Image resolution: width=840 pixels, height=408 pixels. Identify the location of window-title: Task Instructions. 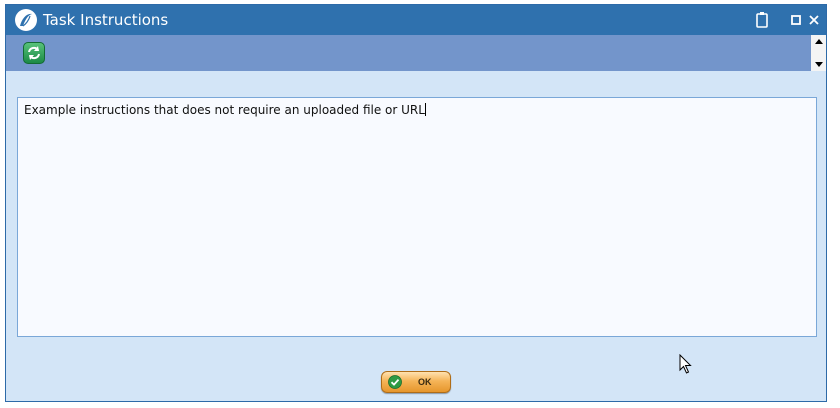
(106, 20).